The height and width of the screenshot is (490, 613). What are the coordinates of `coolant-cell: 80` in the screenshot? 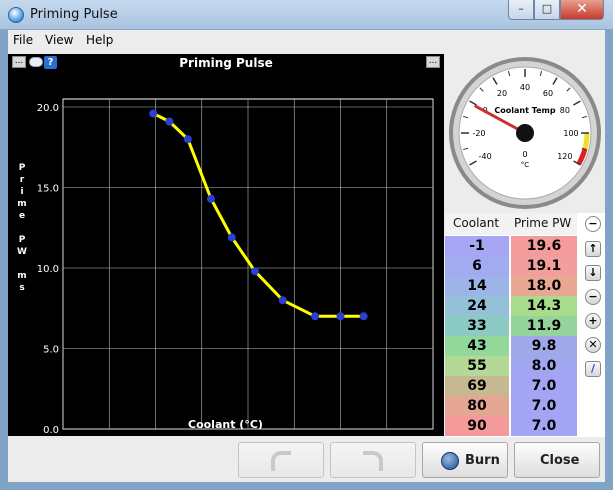 It's located at (477, 406).